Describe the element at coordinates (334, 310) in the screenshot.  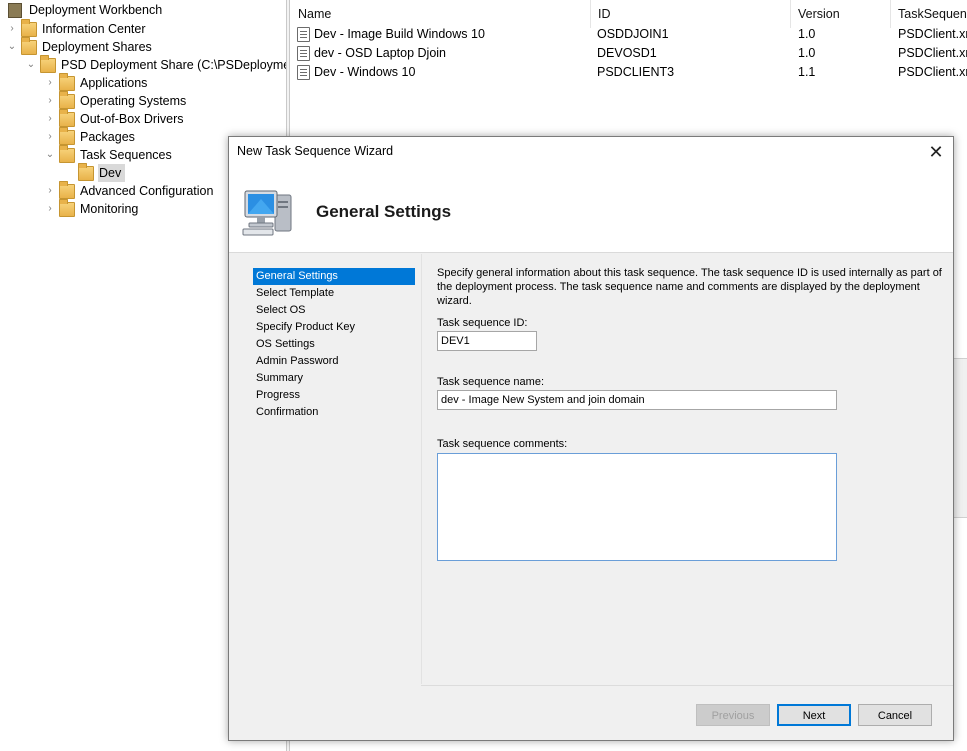
I see `step-select-os: Select OS` at that location.